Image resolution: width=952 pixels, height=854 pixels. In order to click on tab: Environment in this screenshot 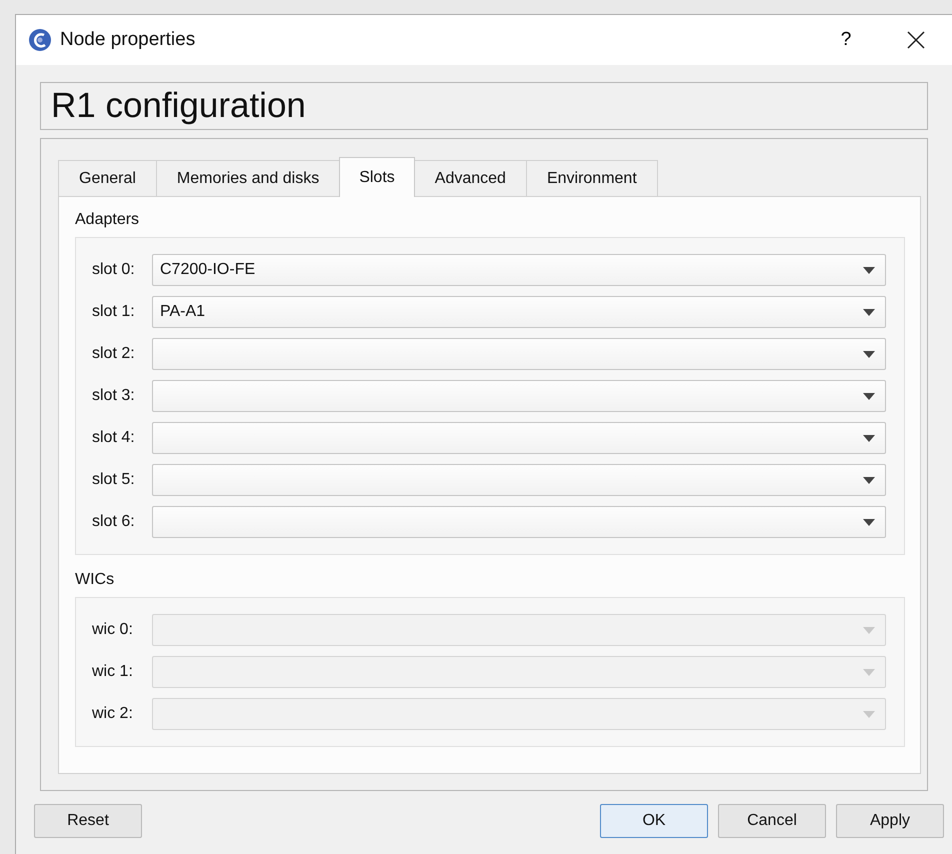, I will do `click(592, 178)`.